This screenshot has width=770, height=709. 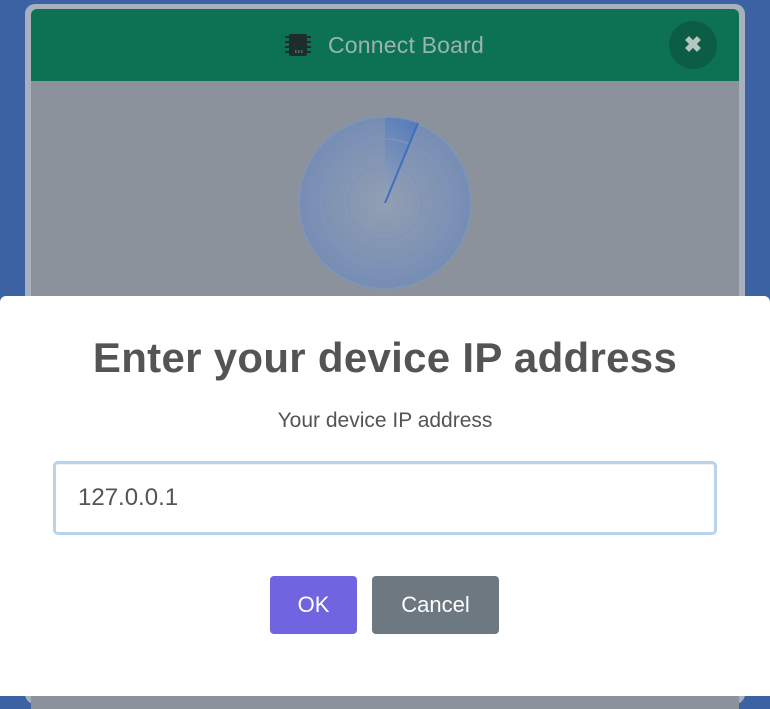 I want to click on ip-input-label: Your device IP address, so click(x=385, y=420).